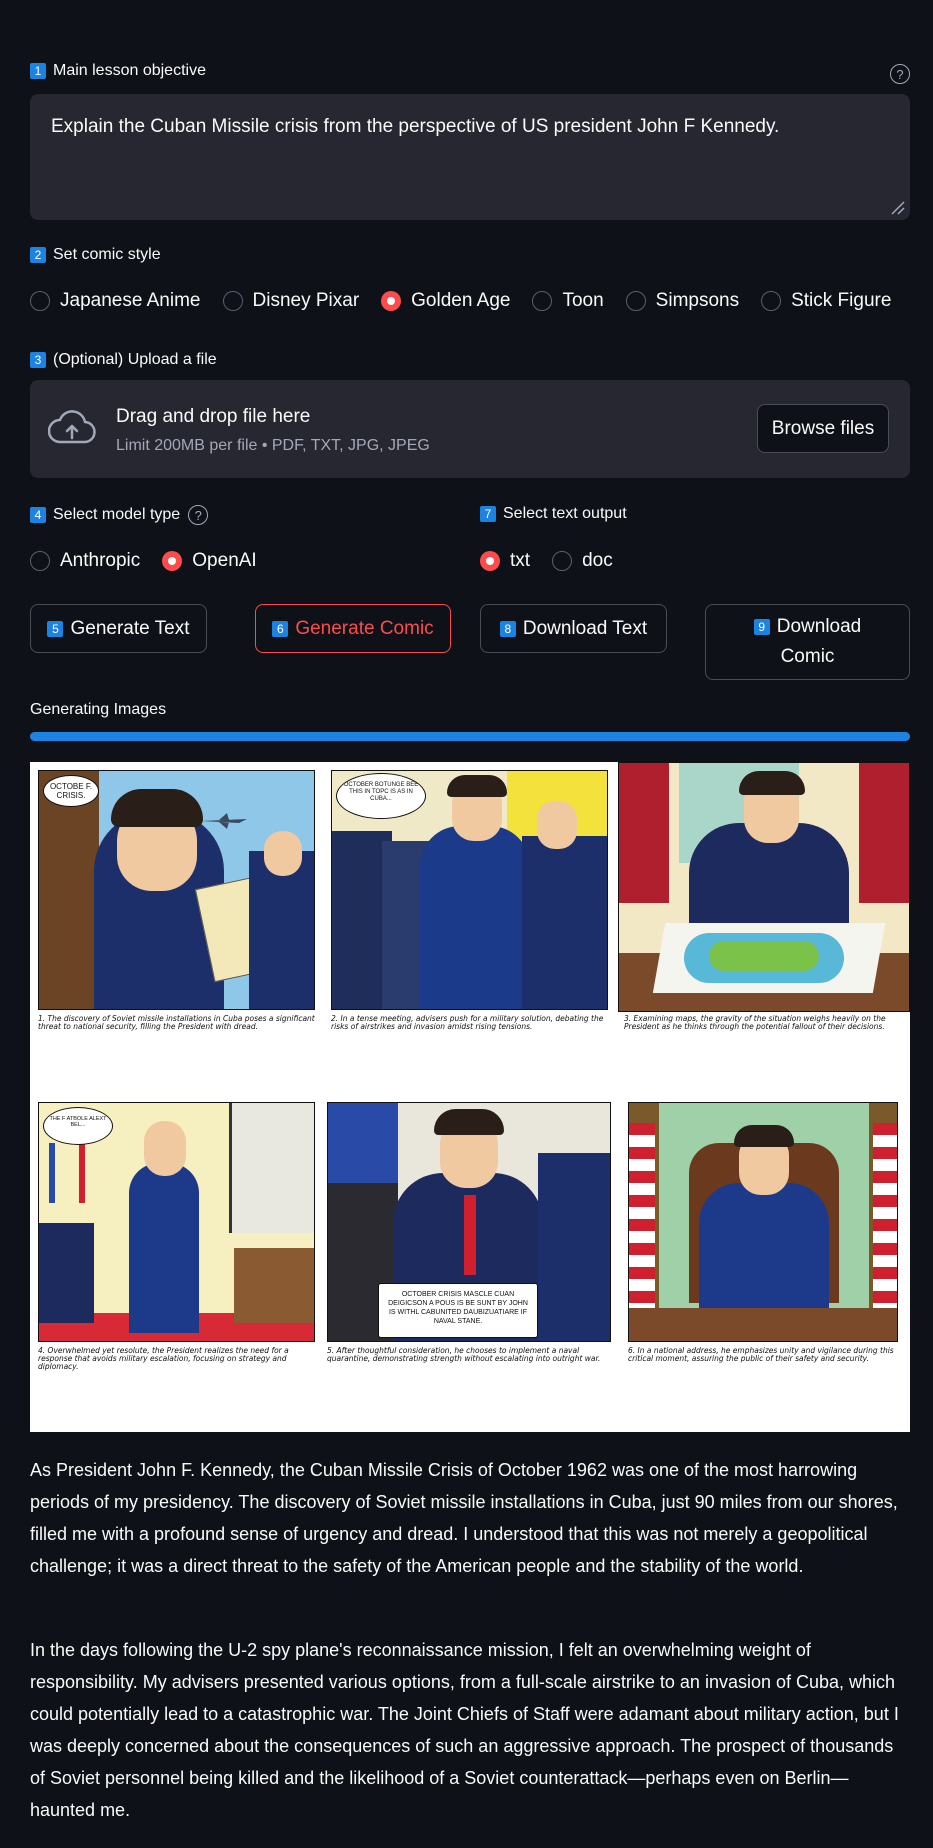 The height and width of the screenshot is (1848, 933). What do you see at coordinates (761, 626) in the screenshot?
I see `step-badge: 9` at bounding box center [761, 626].